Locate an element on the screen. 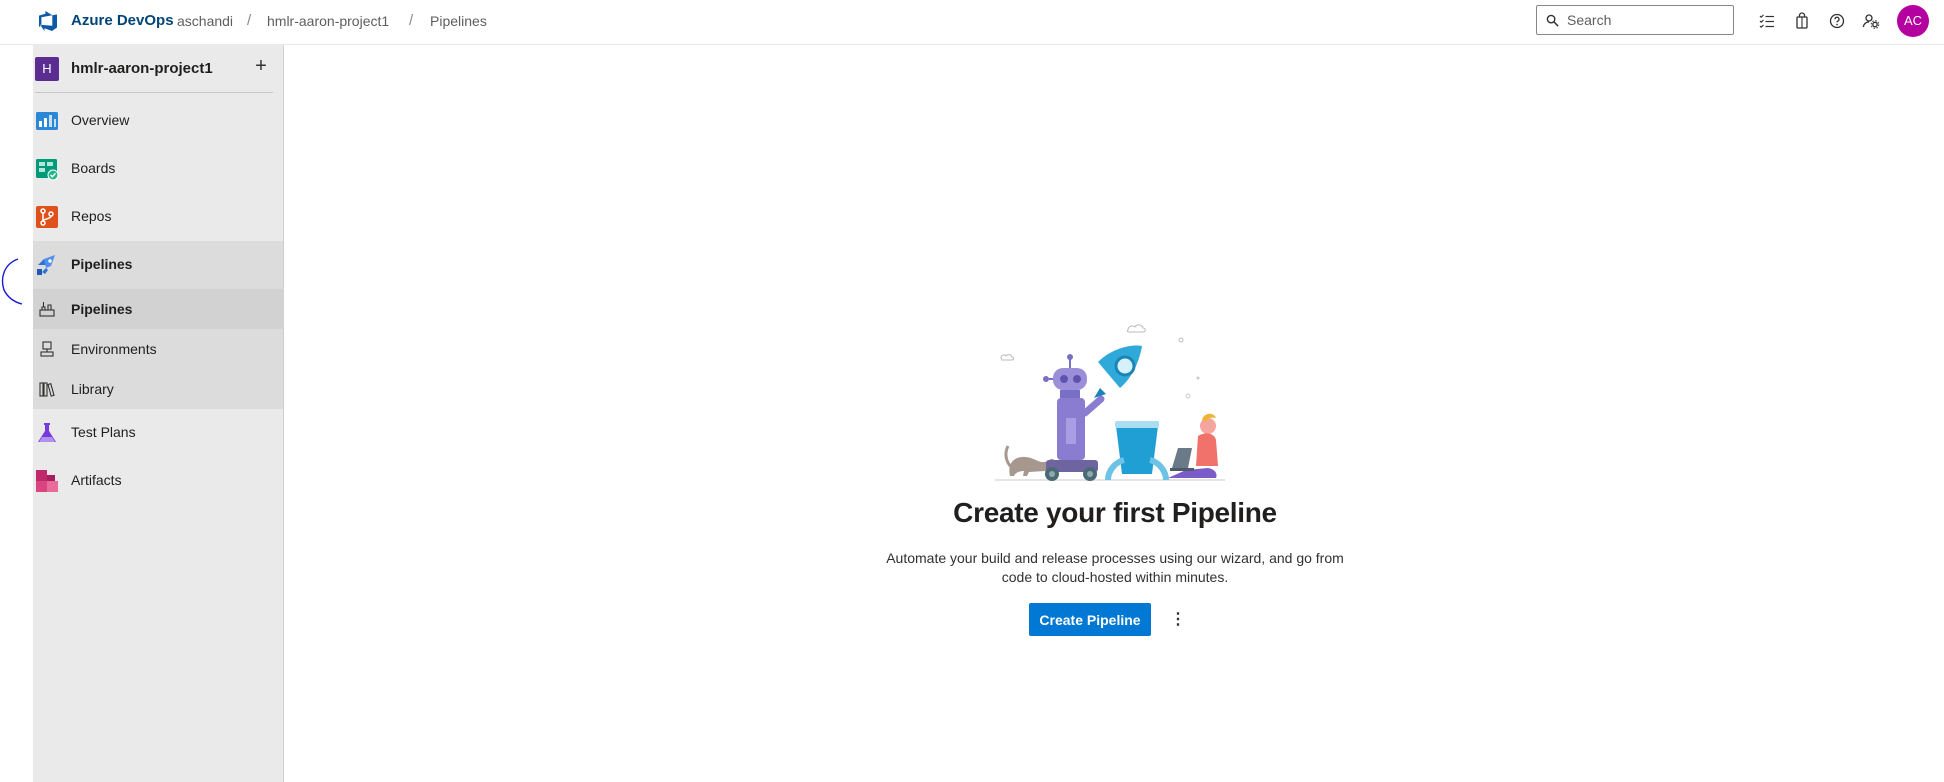  breadcrumb-project: hmlr-aaron-project1 is located at coordinates (328, 21).